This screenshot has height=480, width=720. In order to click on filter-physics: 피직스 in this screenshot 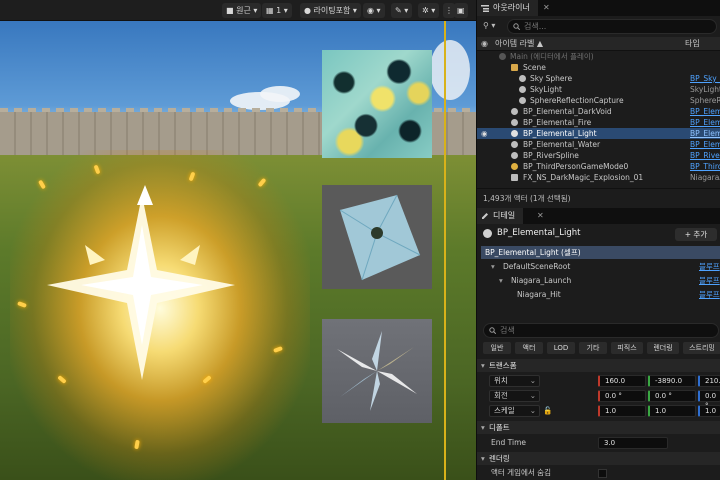, I will do `click(627, 348)`.